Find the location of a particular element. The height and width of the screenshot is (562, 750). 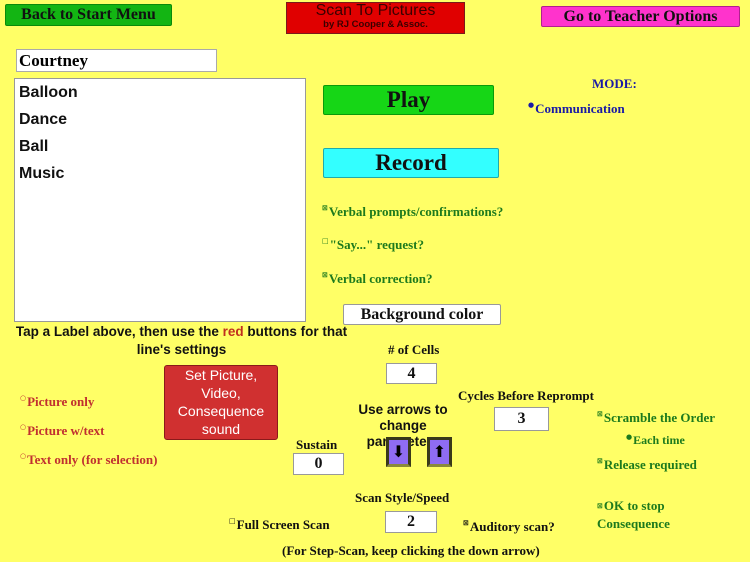

checkbox-label: Auditory scan? is located at coordinates (512, 526).